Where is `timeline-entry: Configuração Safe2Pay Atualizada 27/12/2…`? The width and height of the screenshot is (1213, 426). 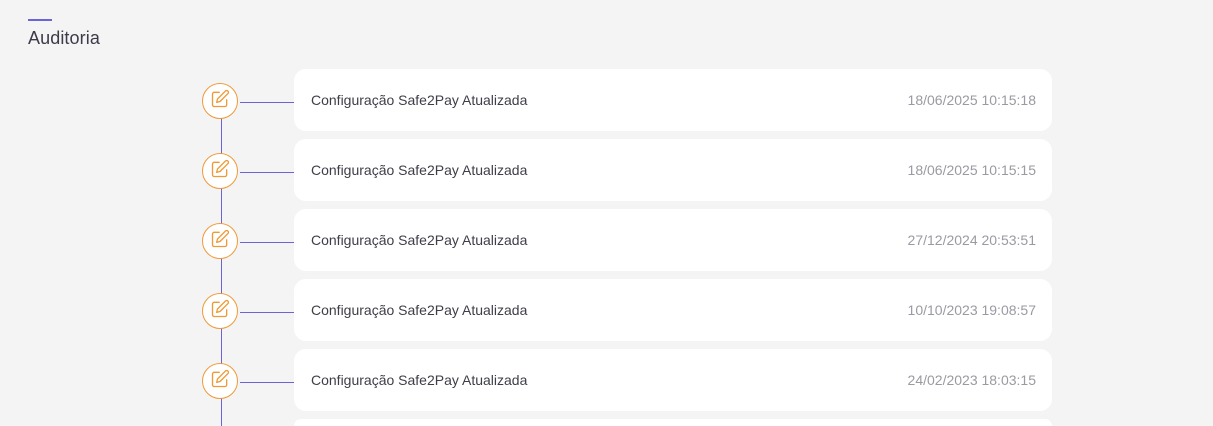
timeline-entry: Configuração Safe2Pay Atualizada 27/12/2… is located at coordinates (627, 240).